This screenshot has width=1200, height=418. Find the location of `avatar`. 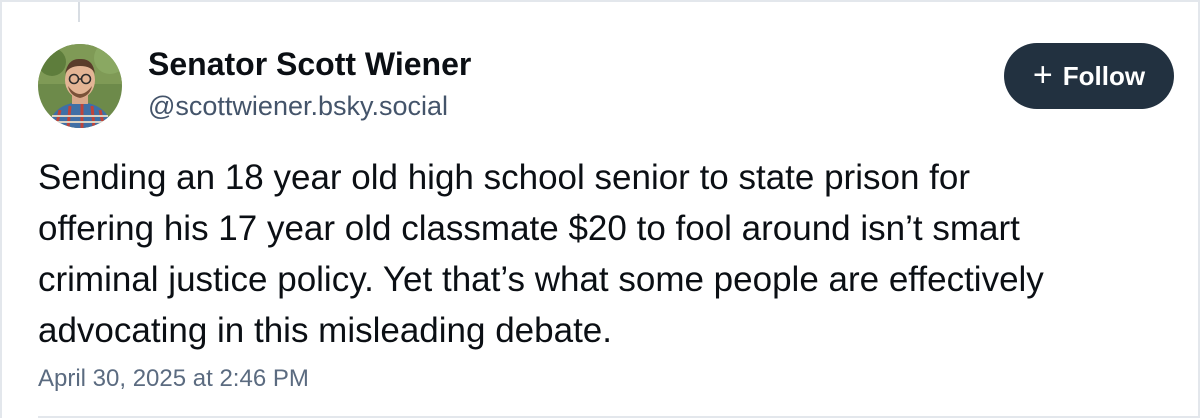

avatar is located at coordinates (80, 86).